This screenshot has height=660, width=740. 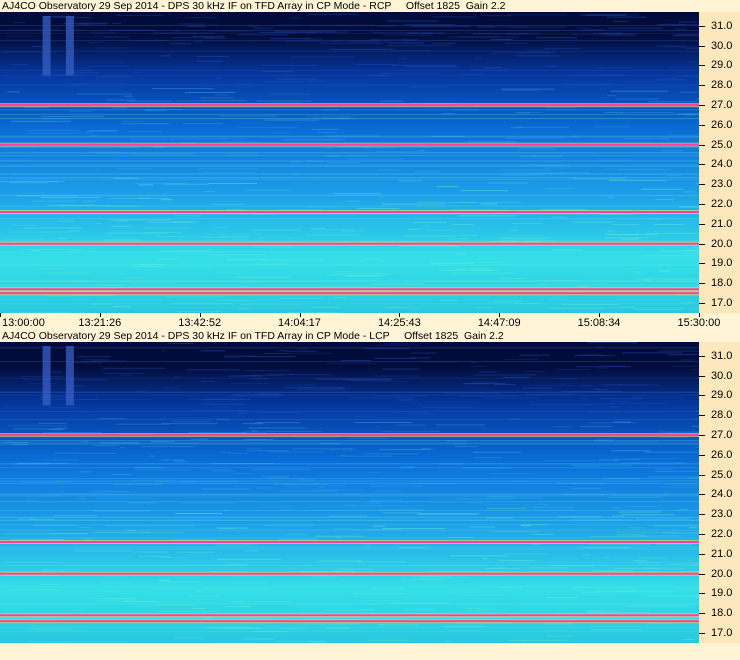 What do you see at coordinates (349, 542) in the screenshot?
I see `bright-band` at bounding box center [349, 542].